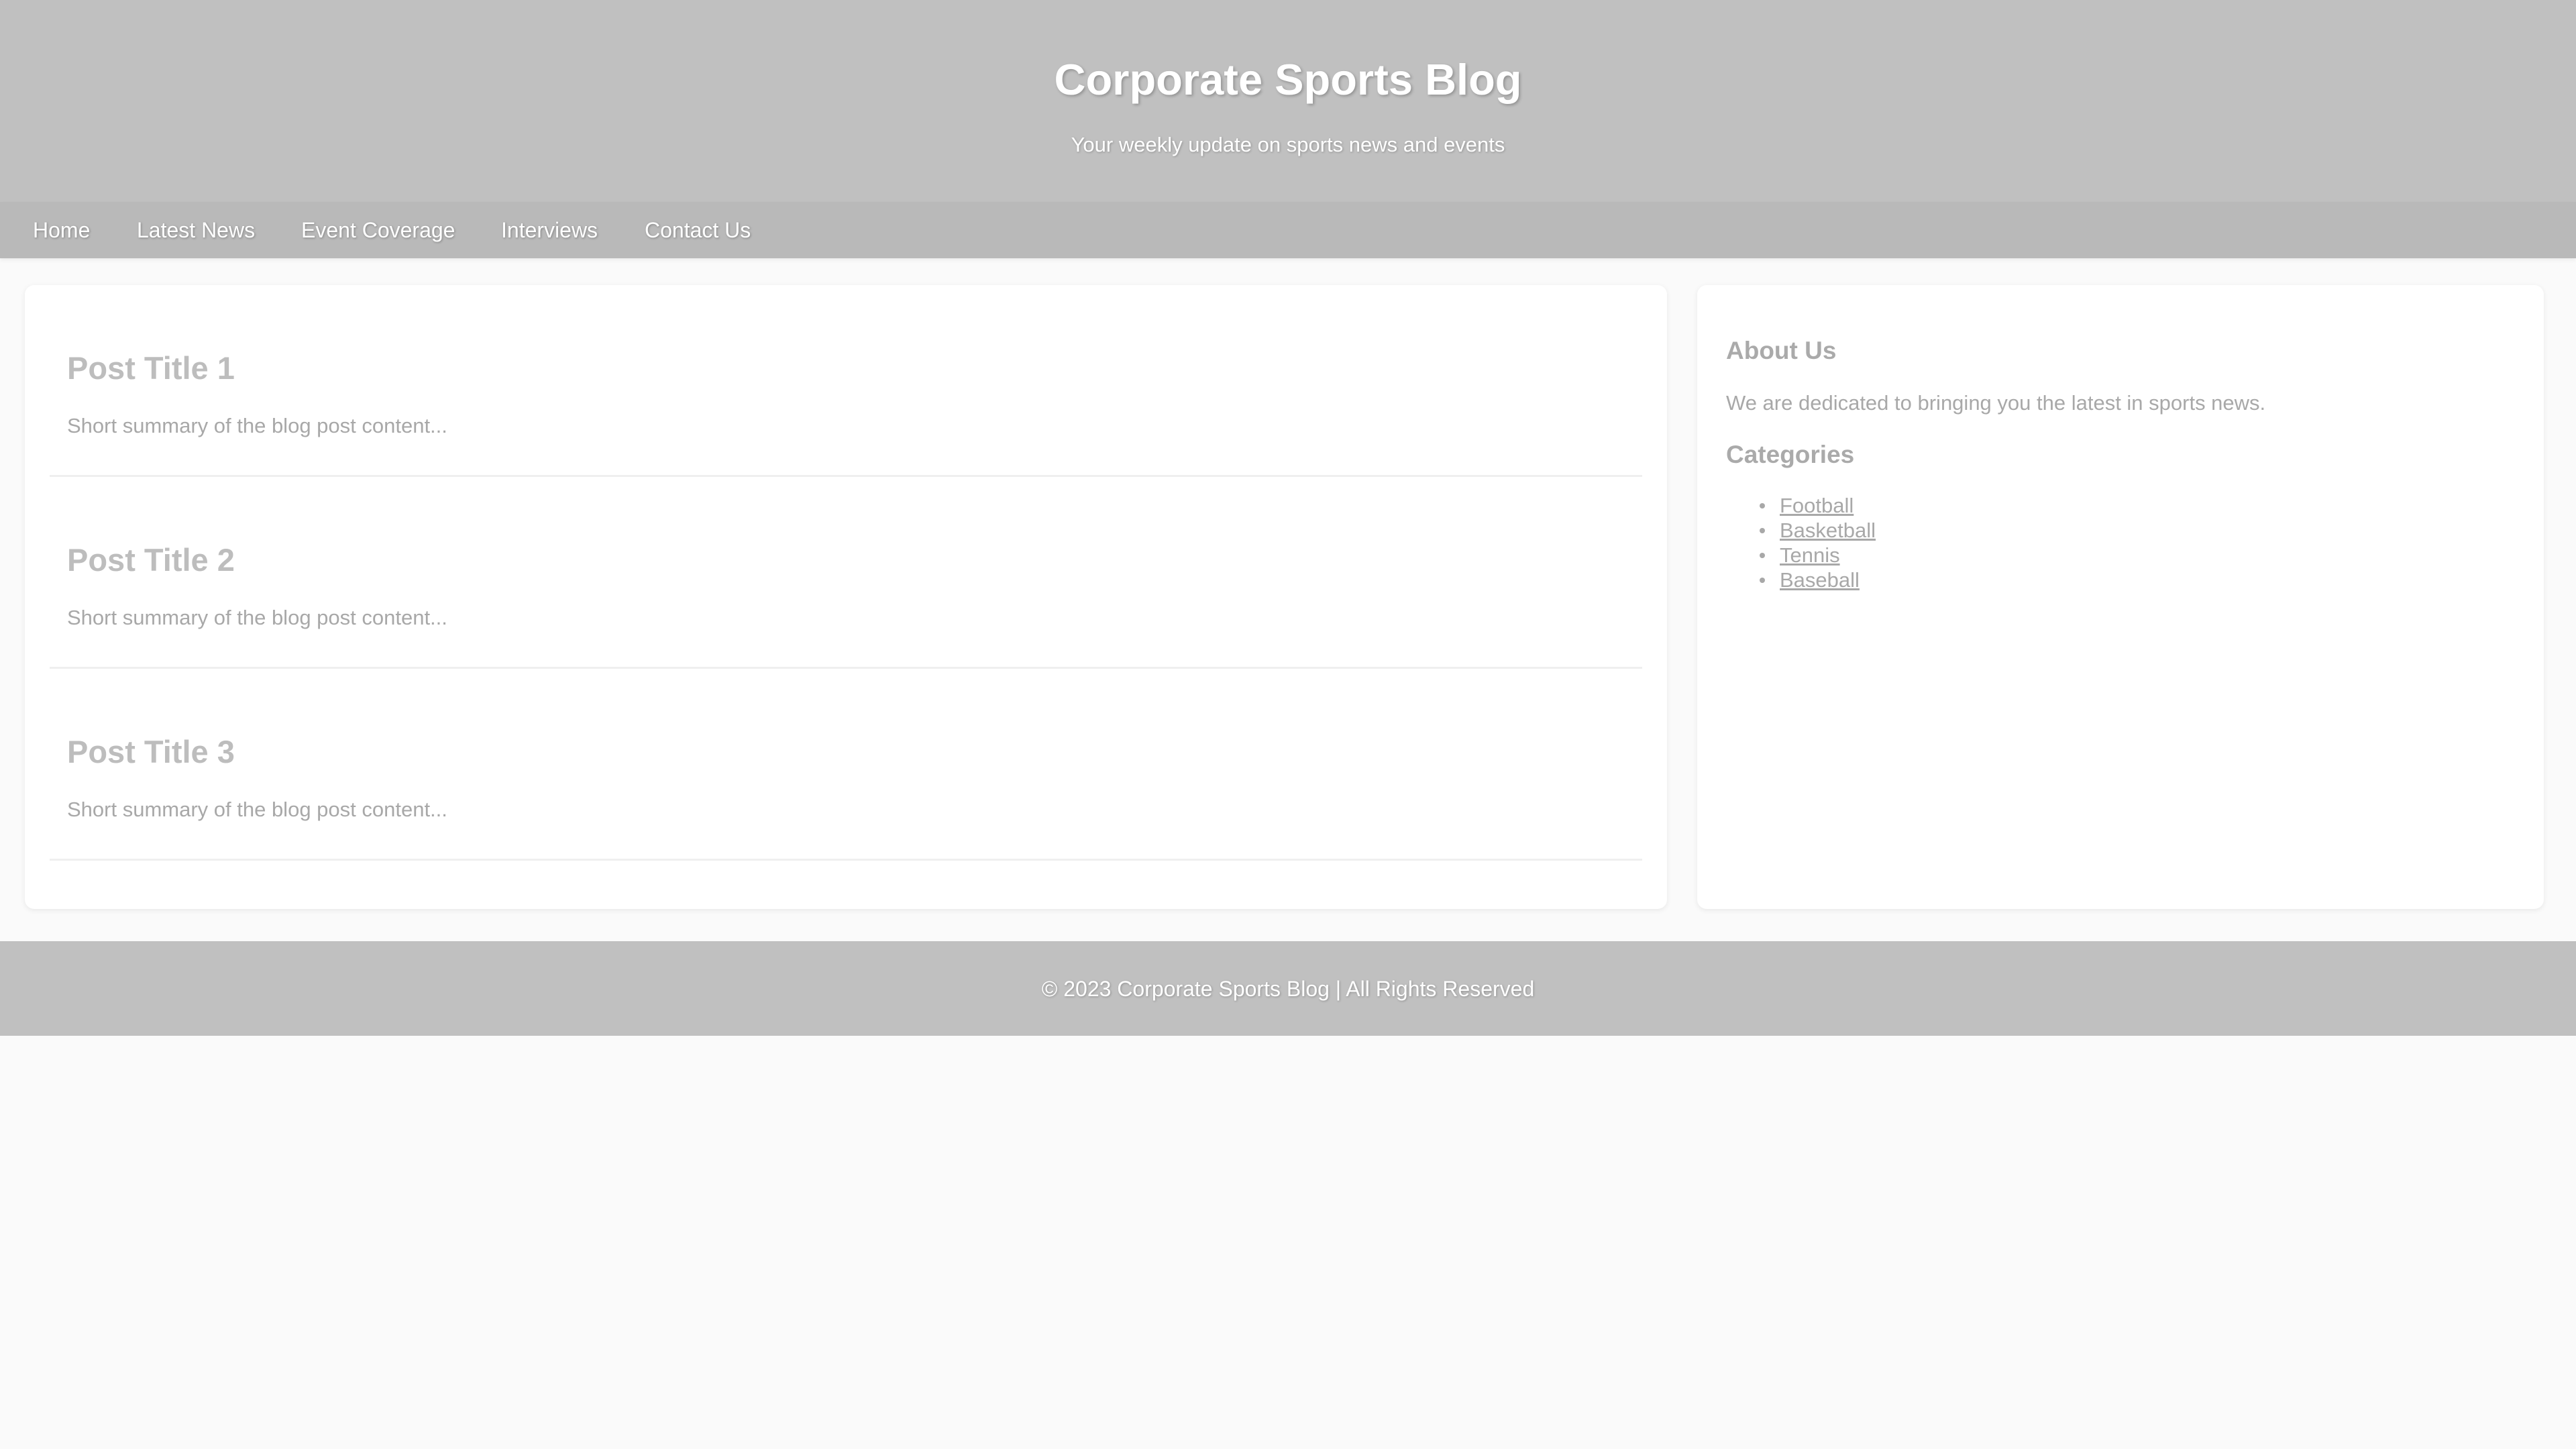  I want to click on about-heading: About Us, so click(1781, 350).